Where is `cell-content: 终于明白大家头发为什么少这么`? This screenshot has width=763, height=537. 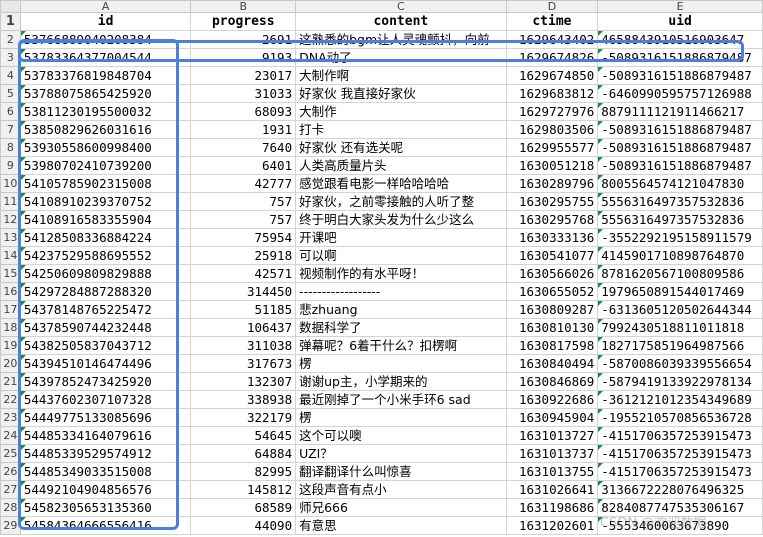
cell-content: 终于明白大家头发为什么少这么 is located at coordinates (401, 219).